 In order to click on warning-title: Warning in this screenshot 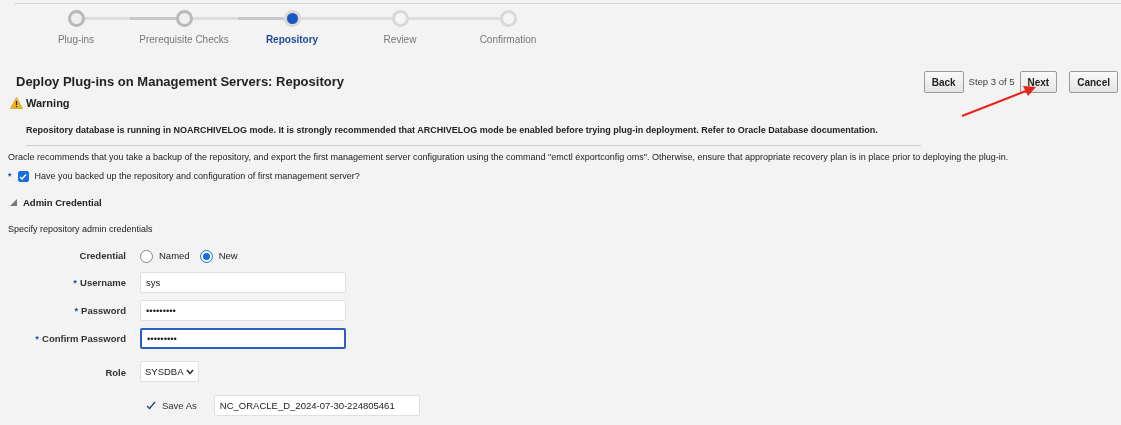, I will do `click(48, 103)`.